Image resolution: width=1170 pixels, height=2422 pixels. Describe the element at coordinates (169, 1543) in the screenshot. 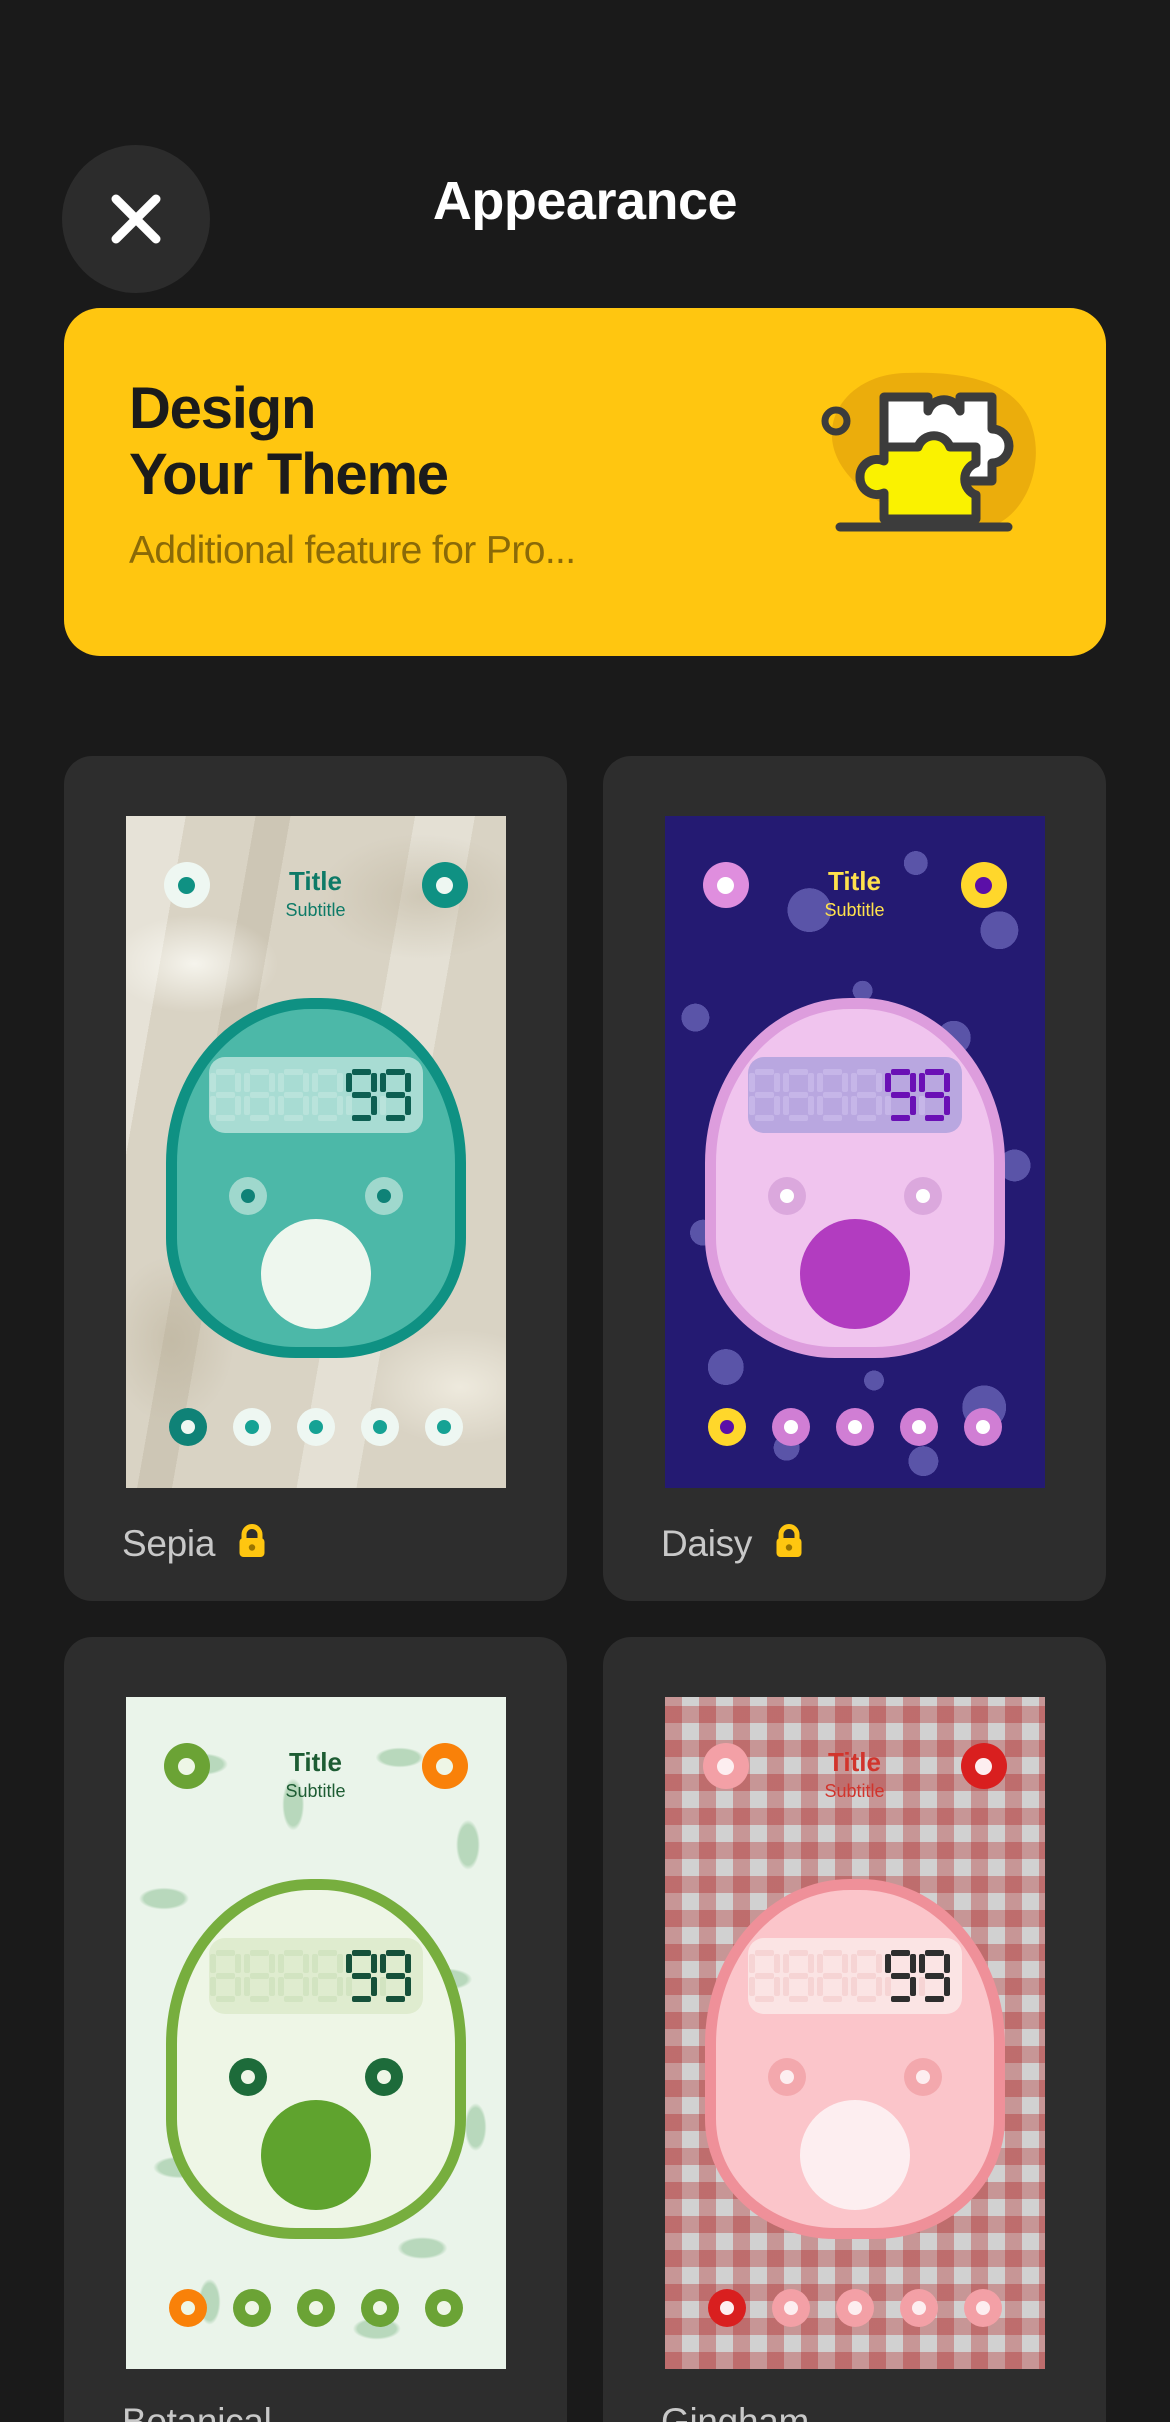

I see `theme-name-label: Sepia` at that location.